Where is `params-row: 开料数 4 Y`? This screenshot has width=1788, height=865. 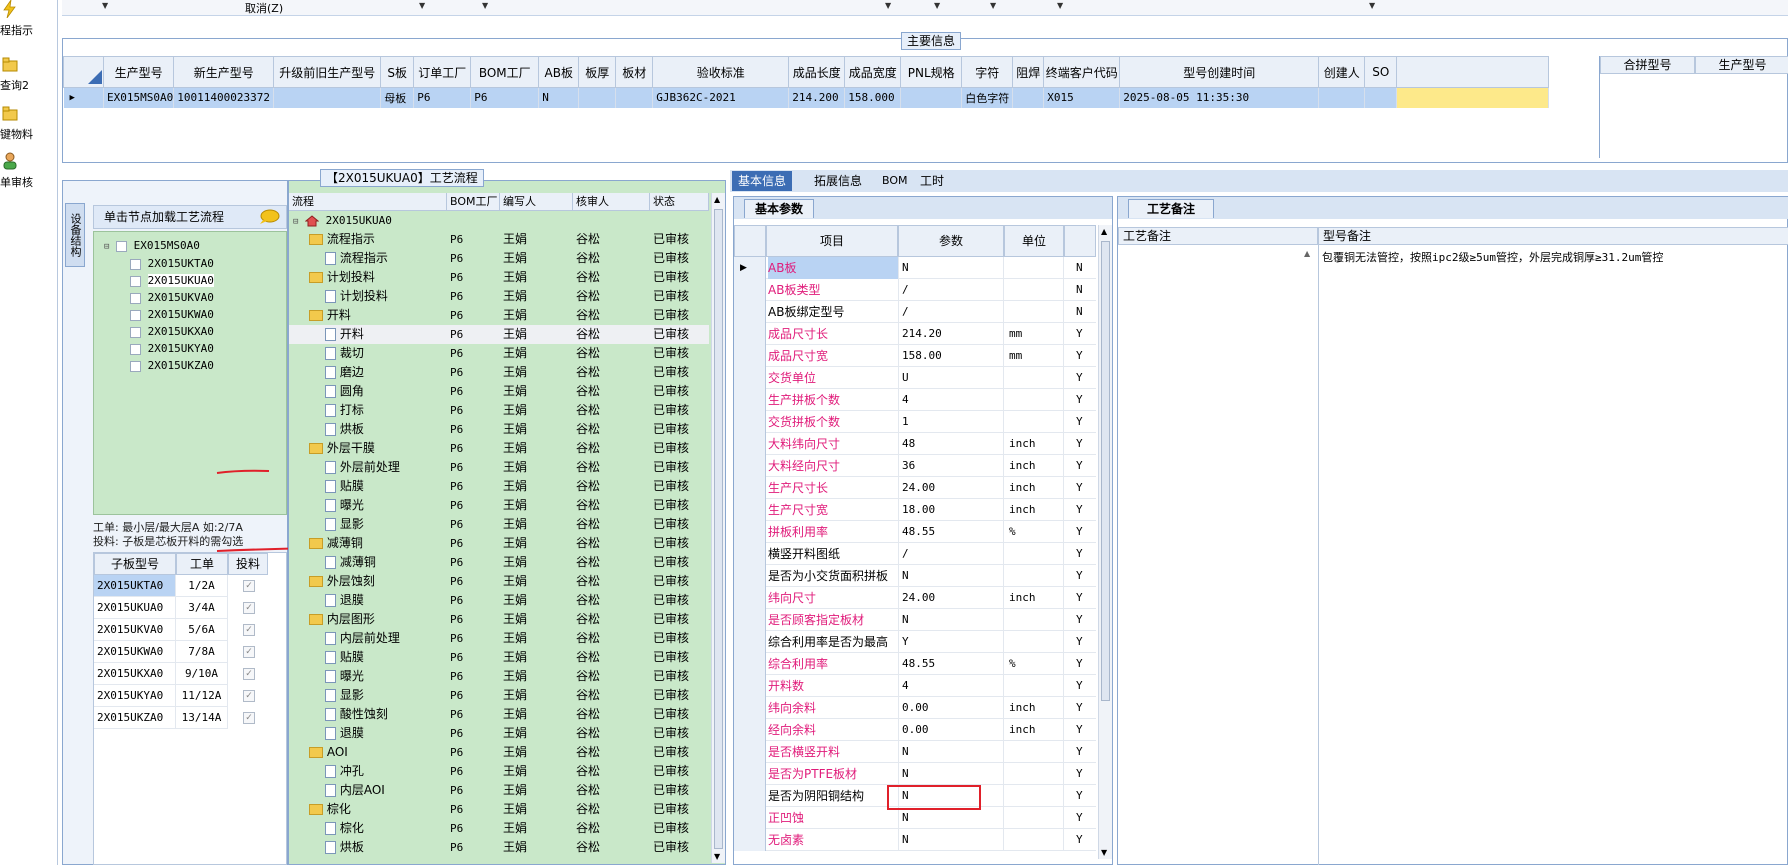
params-row: 开料数 4 Y is located at coordinates (915, 686).